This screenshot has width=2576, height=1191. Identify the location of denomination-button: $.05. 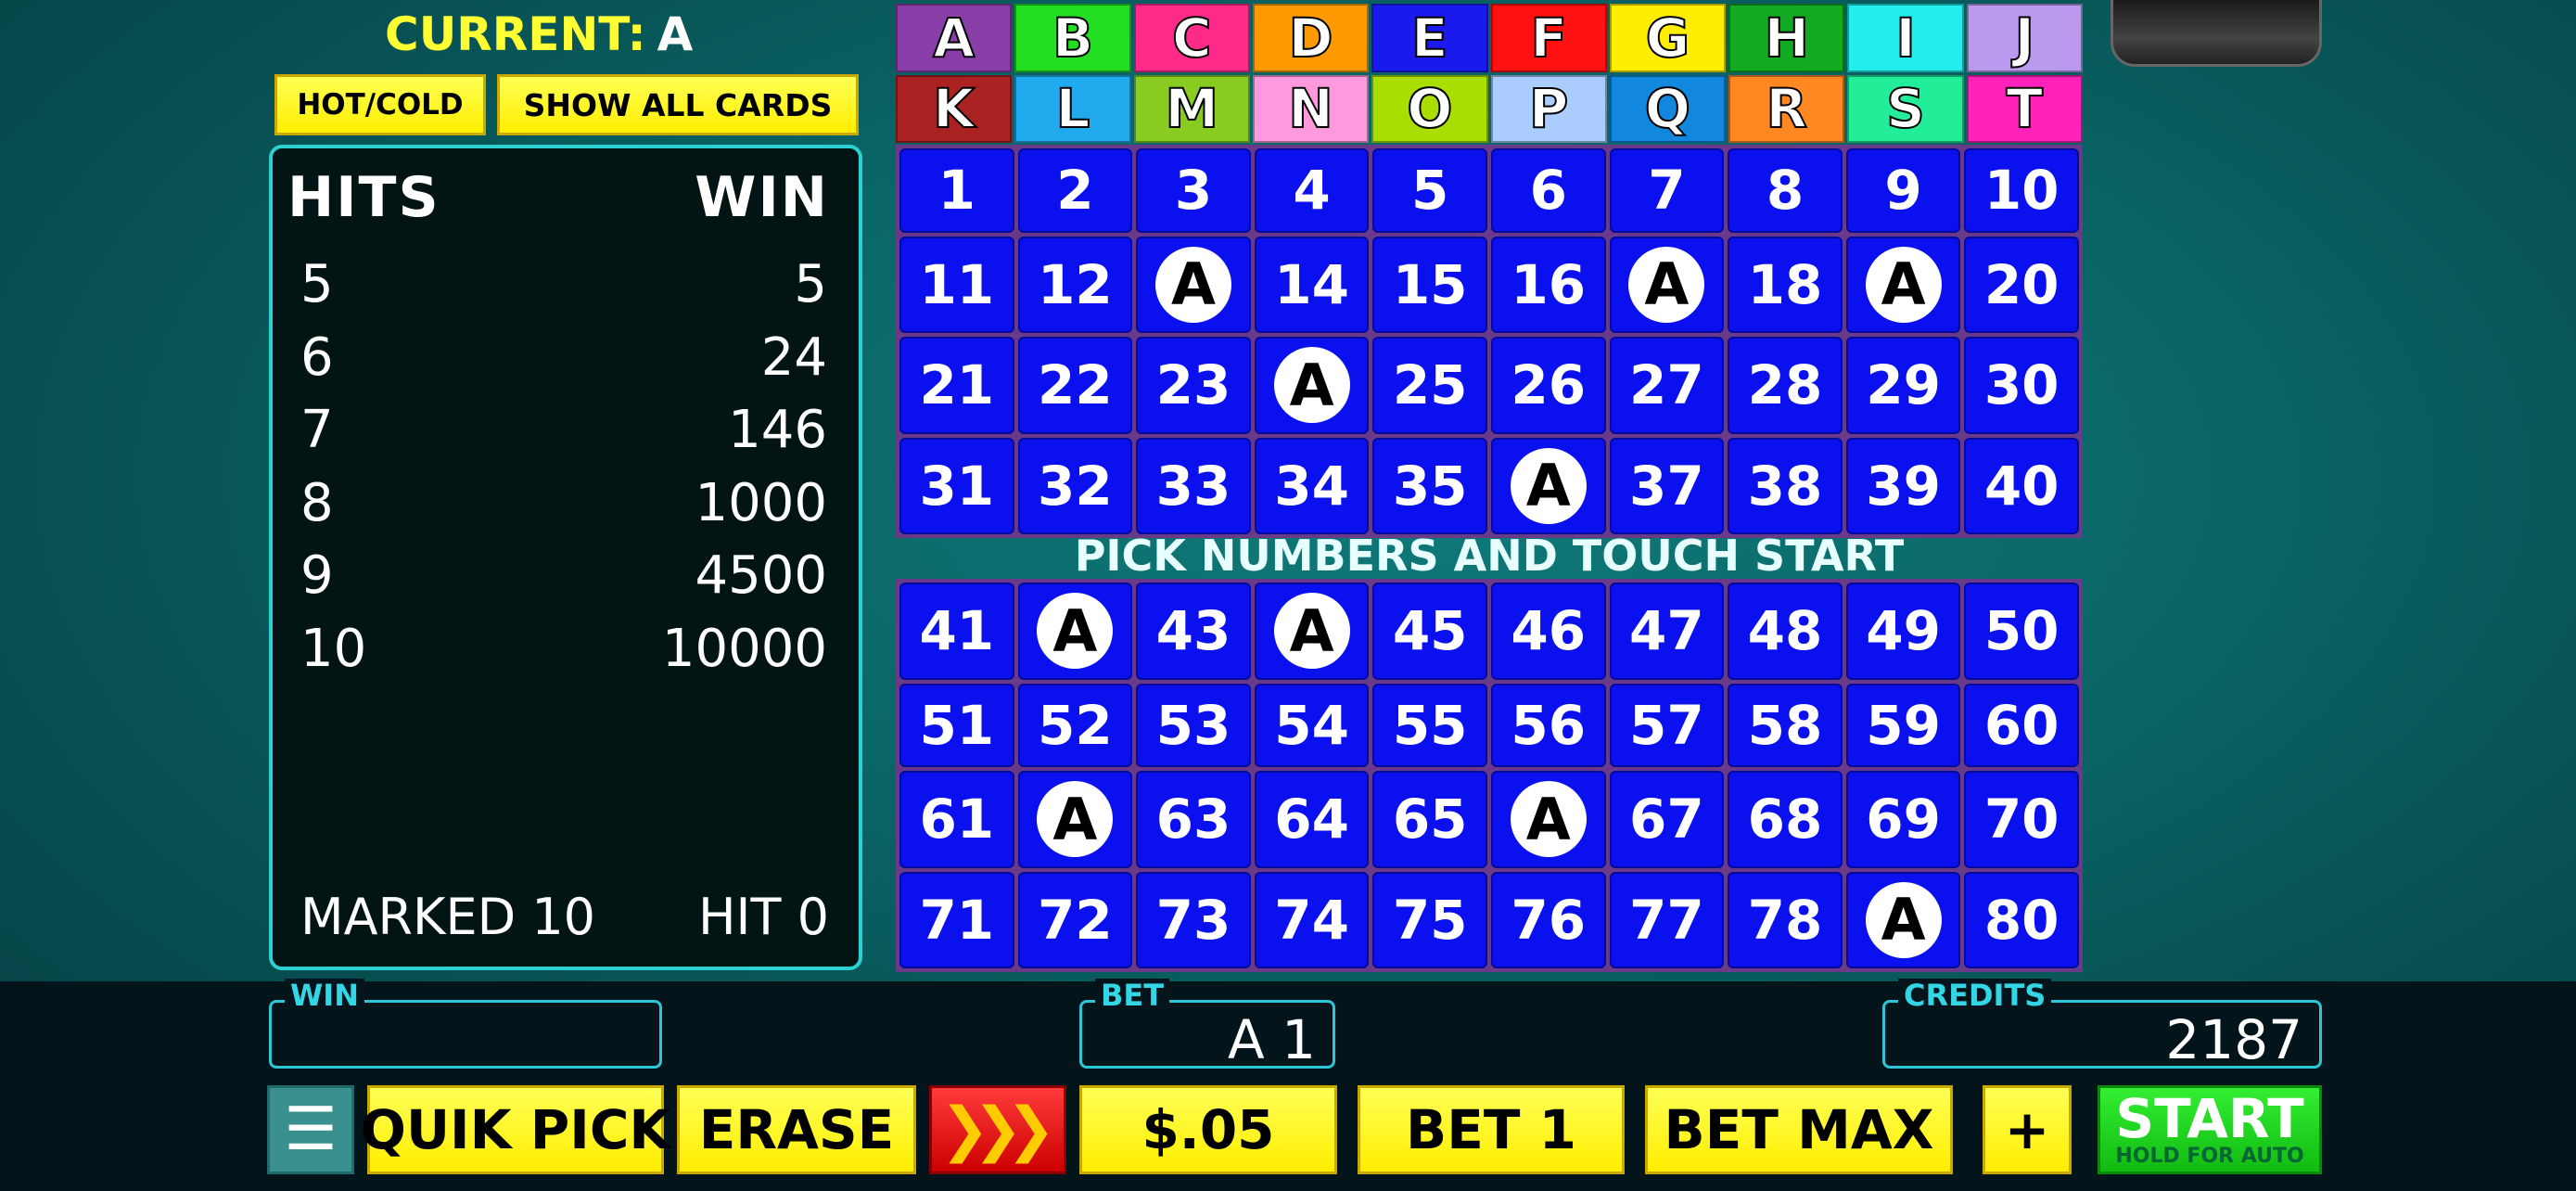
(1208, 1129).